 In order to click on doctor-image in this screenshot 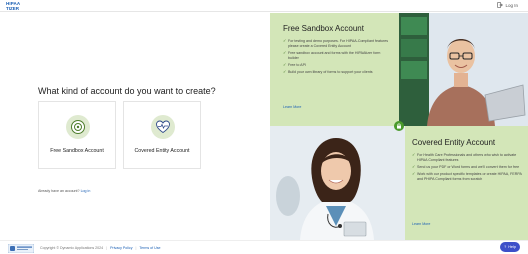, I will do `click(337, 183)`.